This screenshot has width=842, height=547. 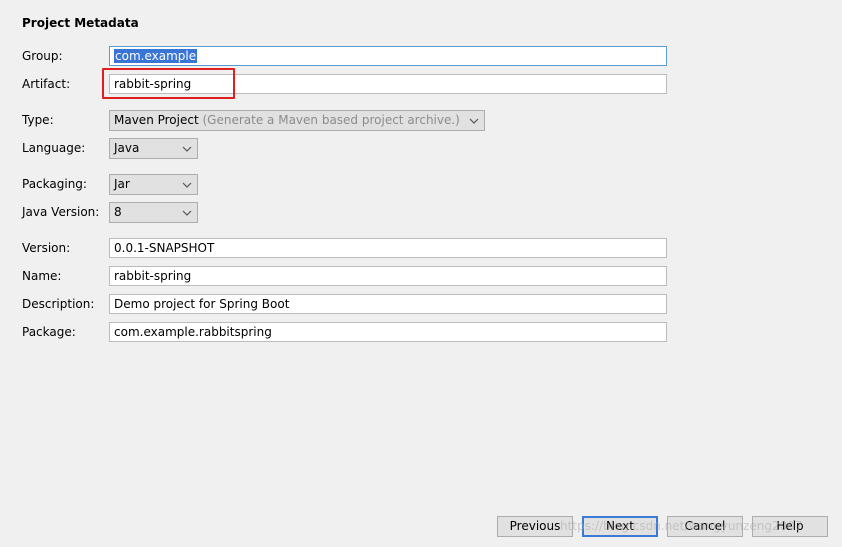 What do you see at coordinates (58, 304) in the screenshot?
I see `description-label: Description:` at bounding box center [58, 304].